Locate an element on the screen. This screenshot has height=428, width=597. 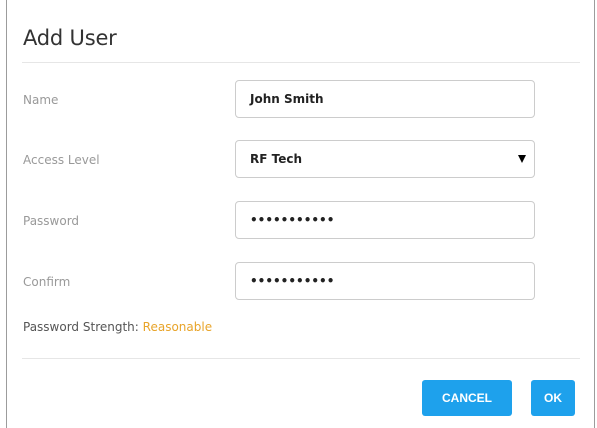
password-field-value: ••••••••••• is located at coordinates (292, 220).